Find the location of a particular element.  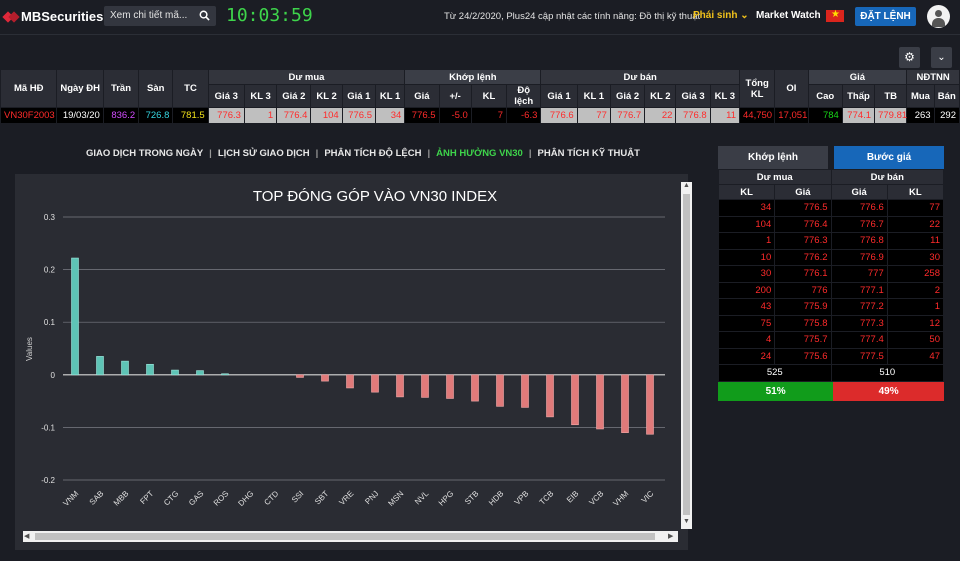

sell-price: 777.4 is located at coordinates (859, 340).